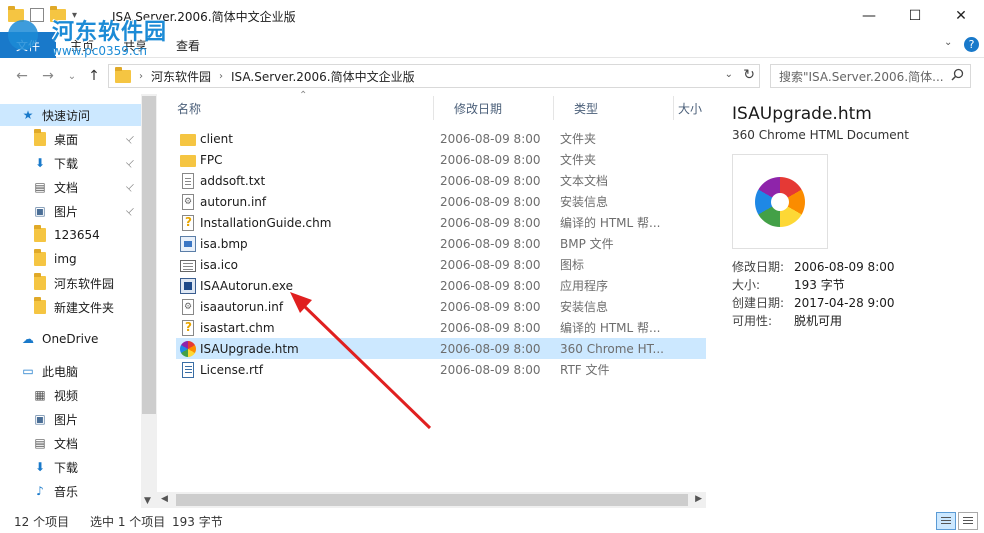 The height and width of the screenshot is (533, 984). Describe the element at coordinates (915, 16) in the screenshot. I see `maximize-button: ☐` at that location.